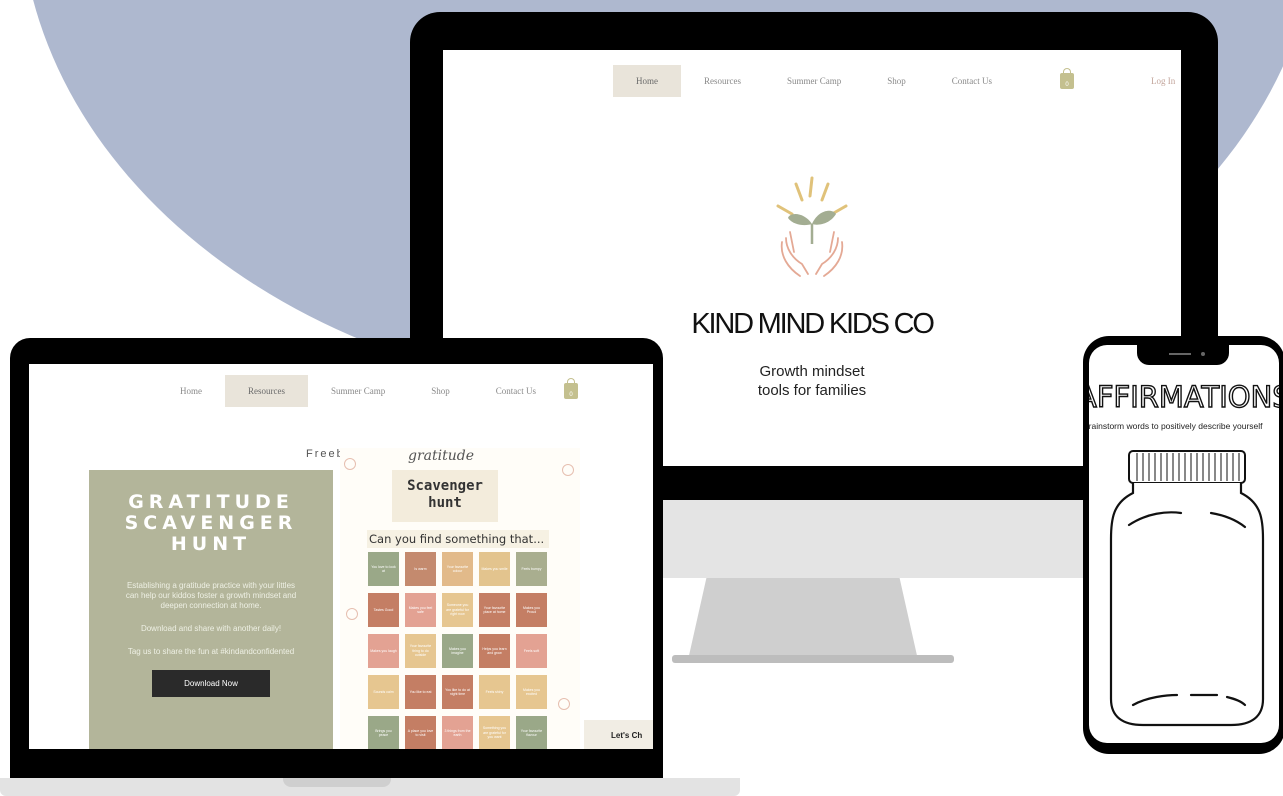  What do you see at coordinates (494, 569) in the screenshot?
I see `worksheet-cell: Makes you smile` at bounding box center [494, 569].